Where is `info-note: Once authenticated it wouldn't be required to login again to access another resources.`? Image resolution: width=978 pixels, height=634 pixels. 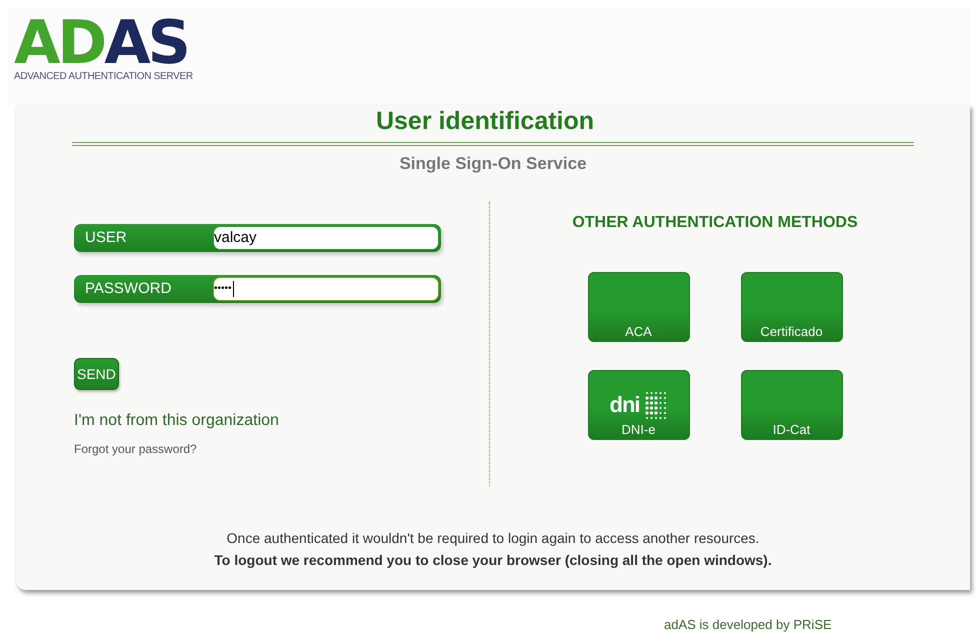
info-note: Once authenticated it wouldn't be required to login again to access another resources. is located at coordinates (493, 538).